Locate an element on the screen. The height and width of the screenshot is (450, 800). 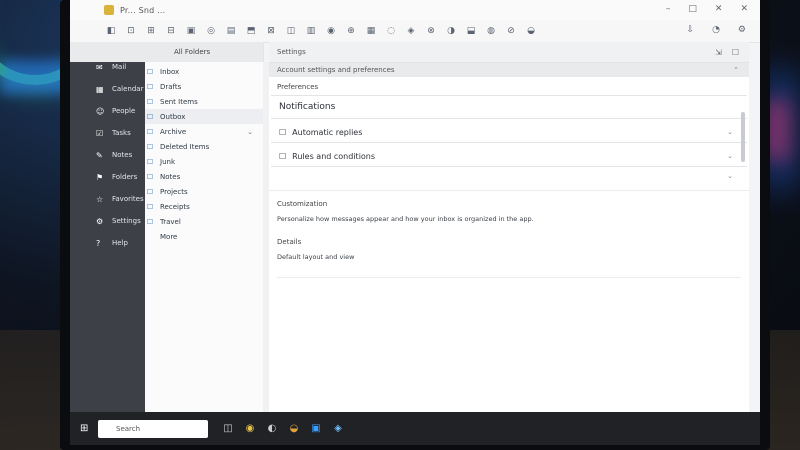
toolbar-icon: ⊠ is located at coordinates (271, 31).